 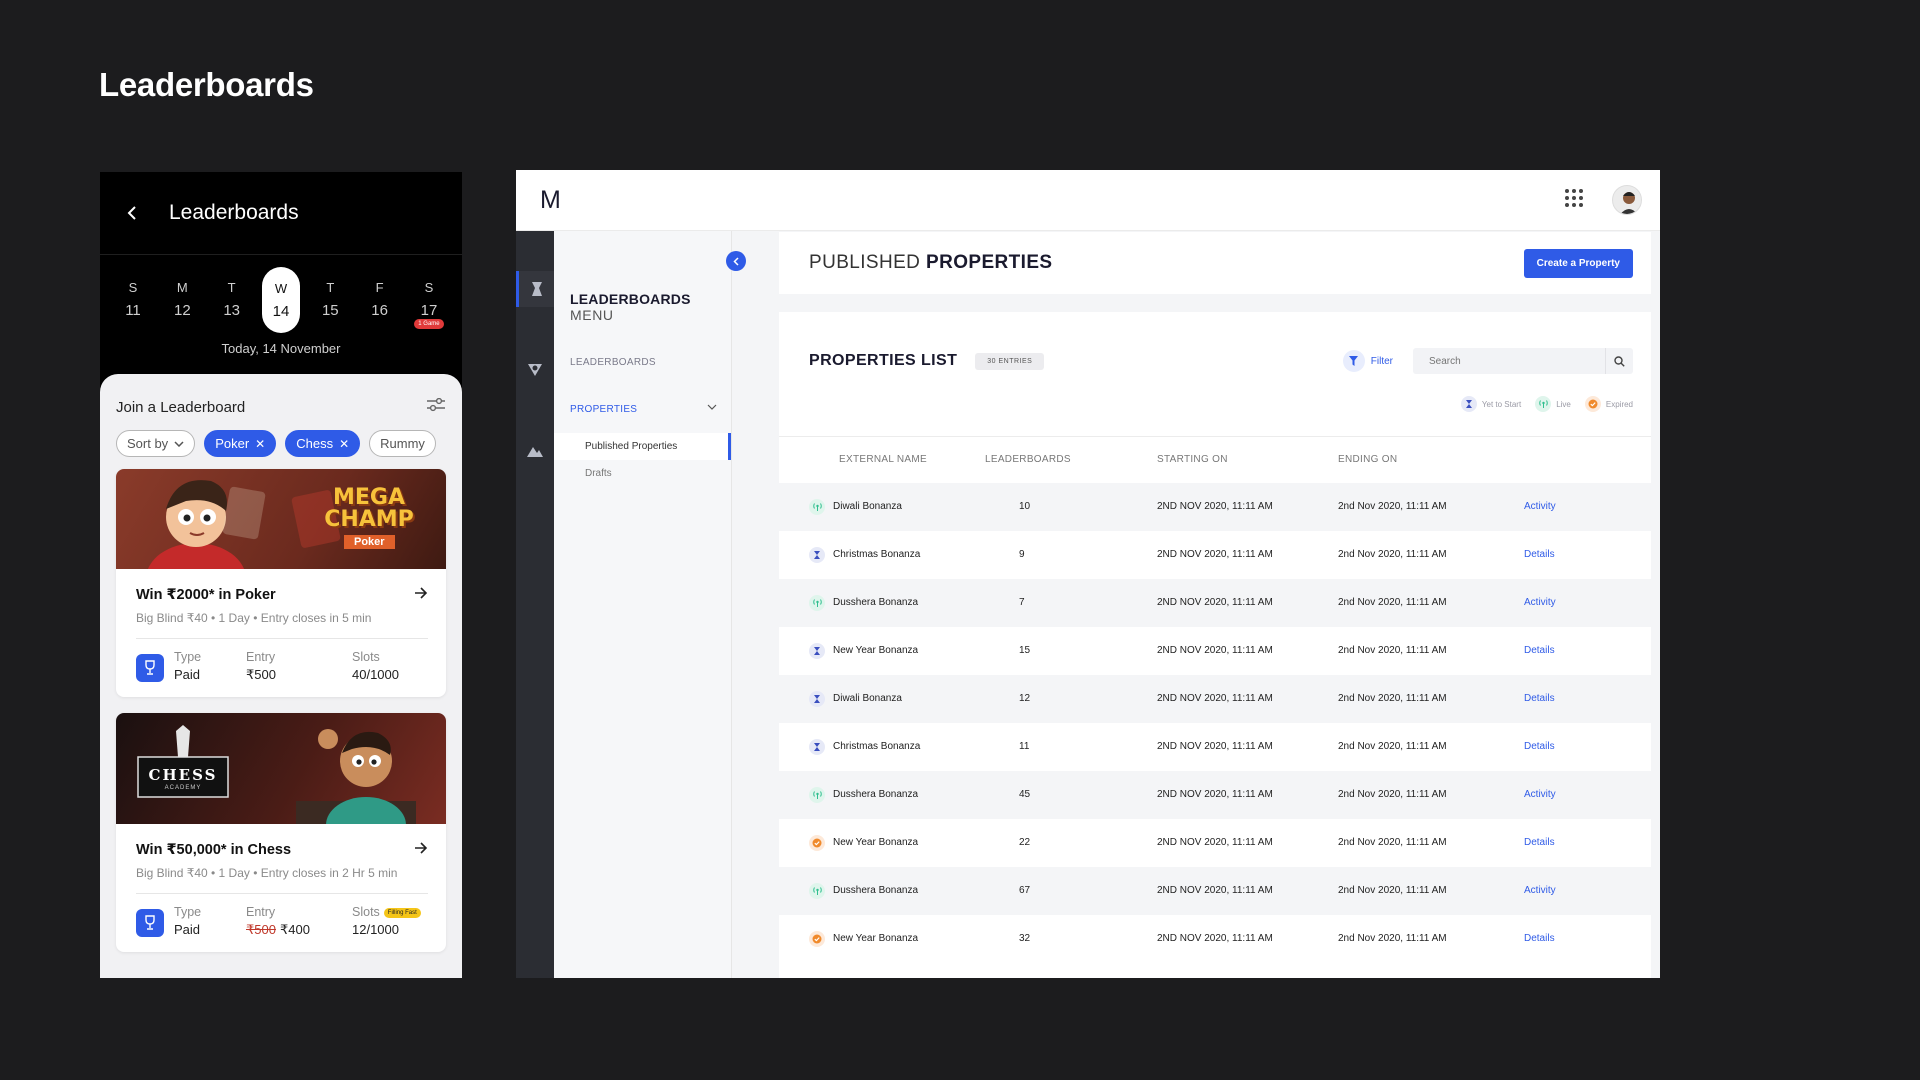 What do you see at coordinates (642, 473) in the screenshot?
I see `subnav-item-drafts: Drafts` at bounding box center [642, 473].